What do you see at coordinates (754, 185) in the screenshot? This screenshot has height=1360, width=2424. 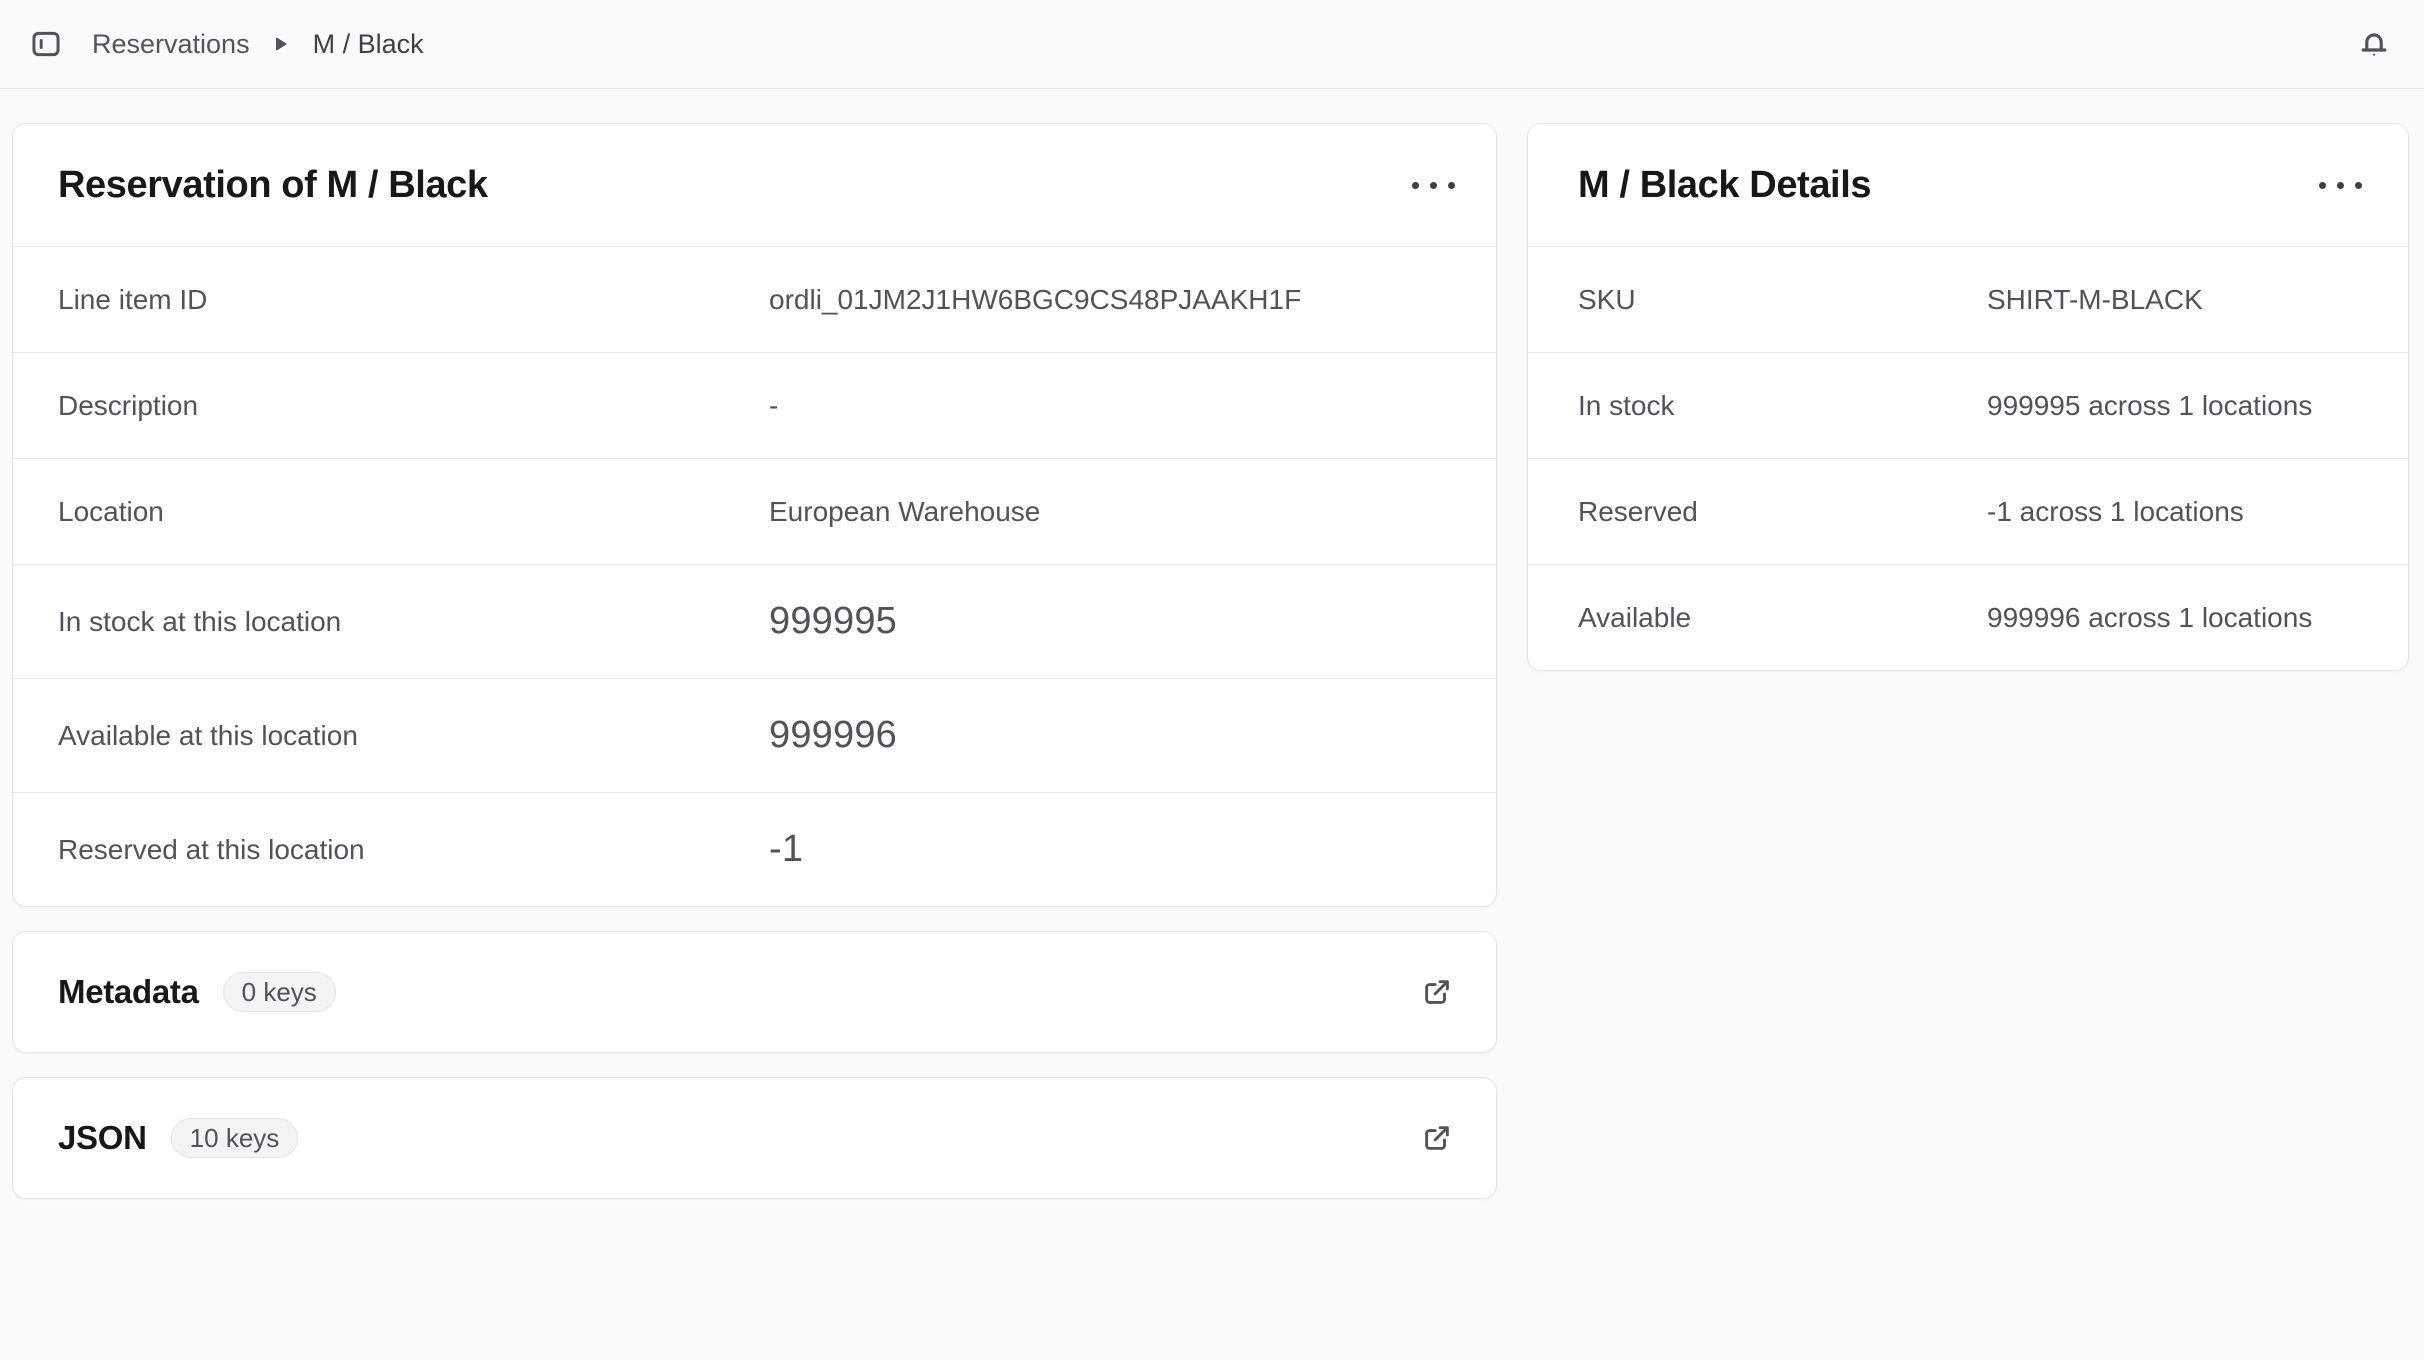 I see `reservation-card-header: Reservation of M / Black` at bounding box center [754, 185].